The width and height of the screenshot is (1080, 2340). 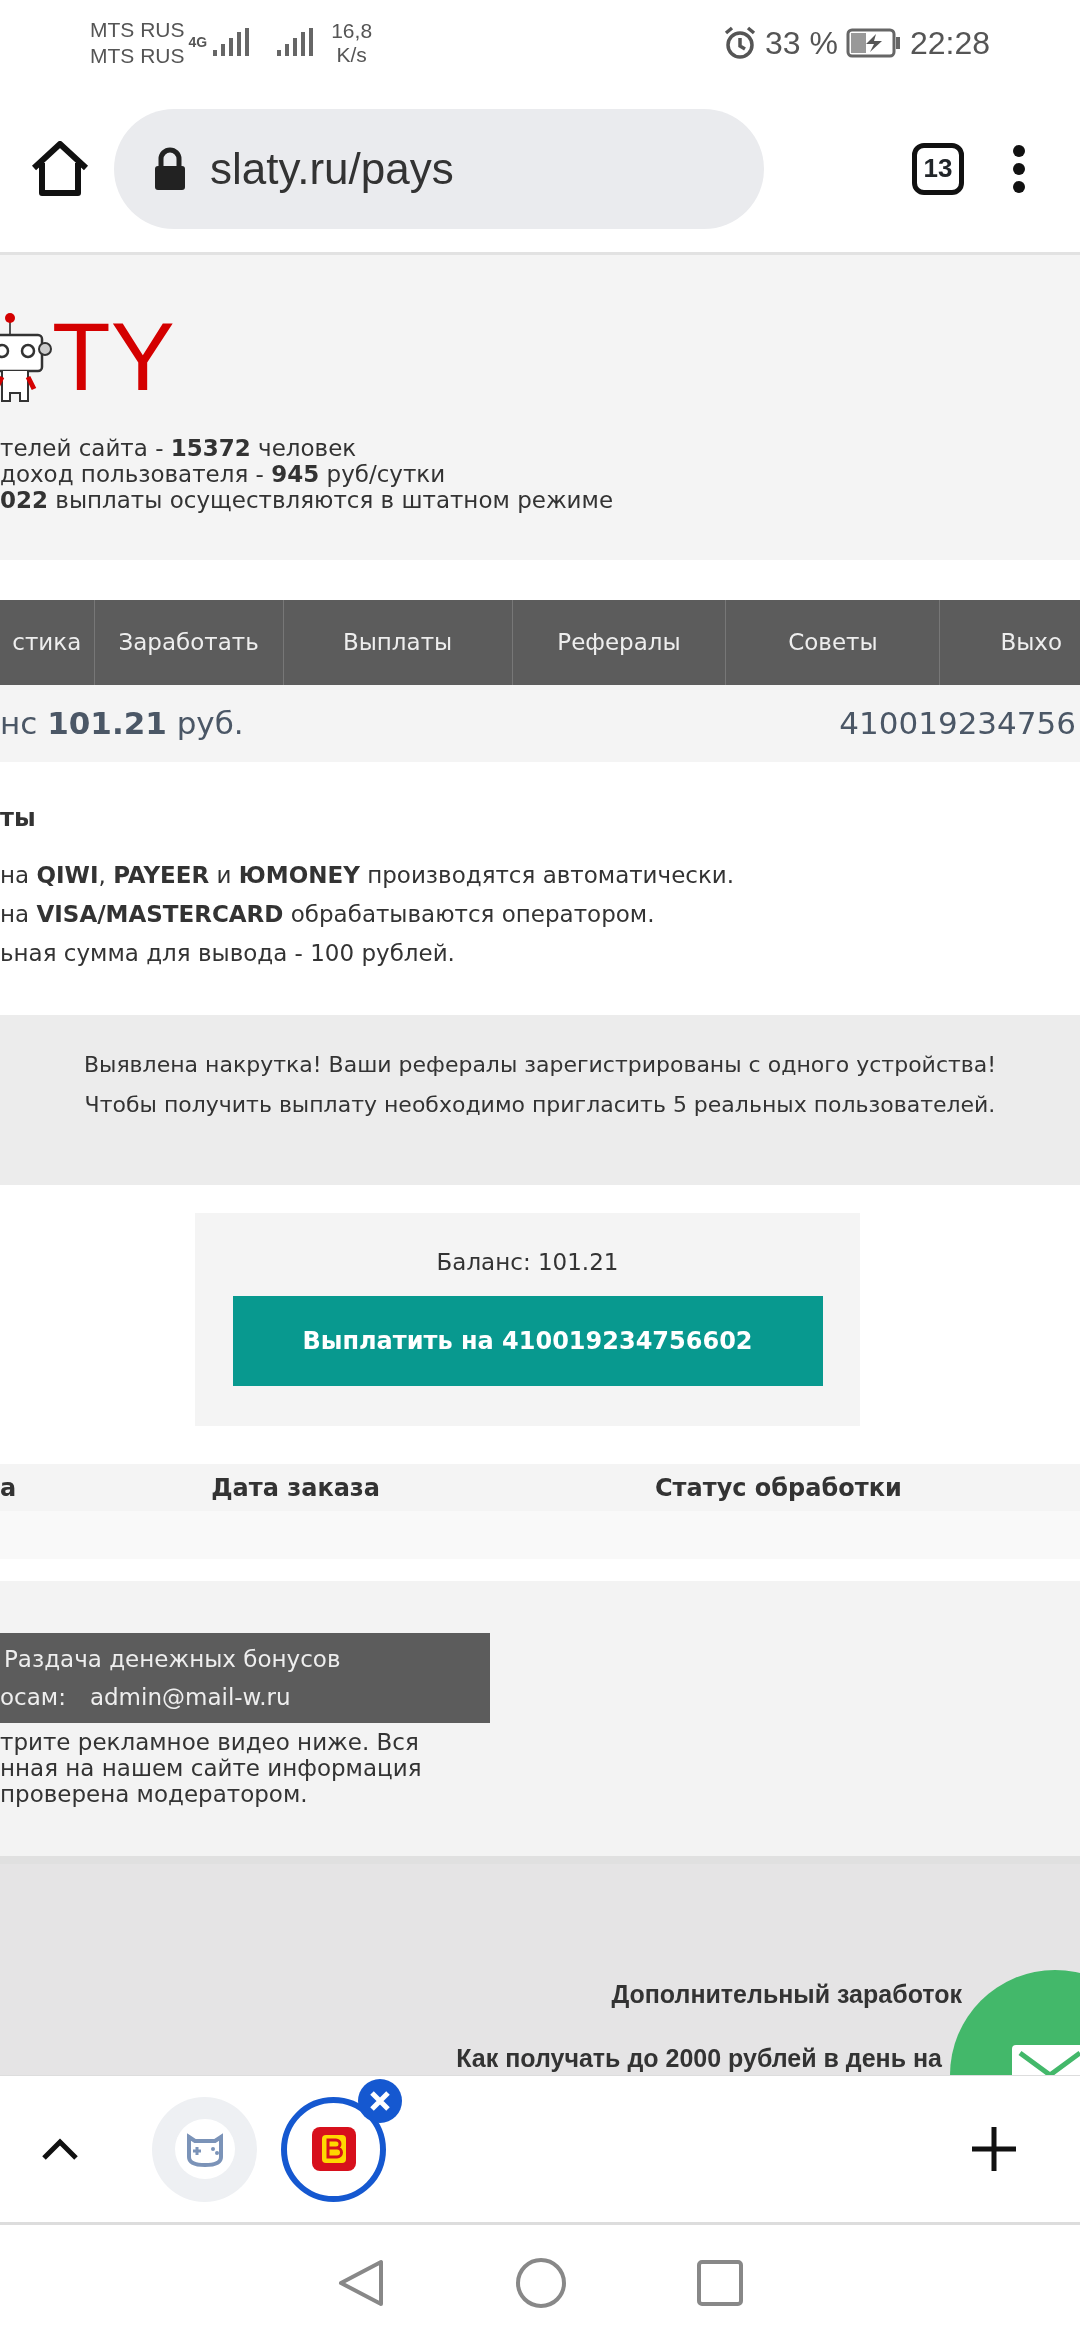 I want to click on speed-unit: K/s, so click(x=351, y=54).